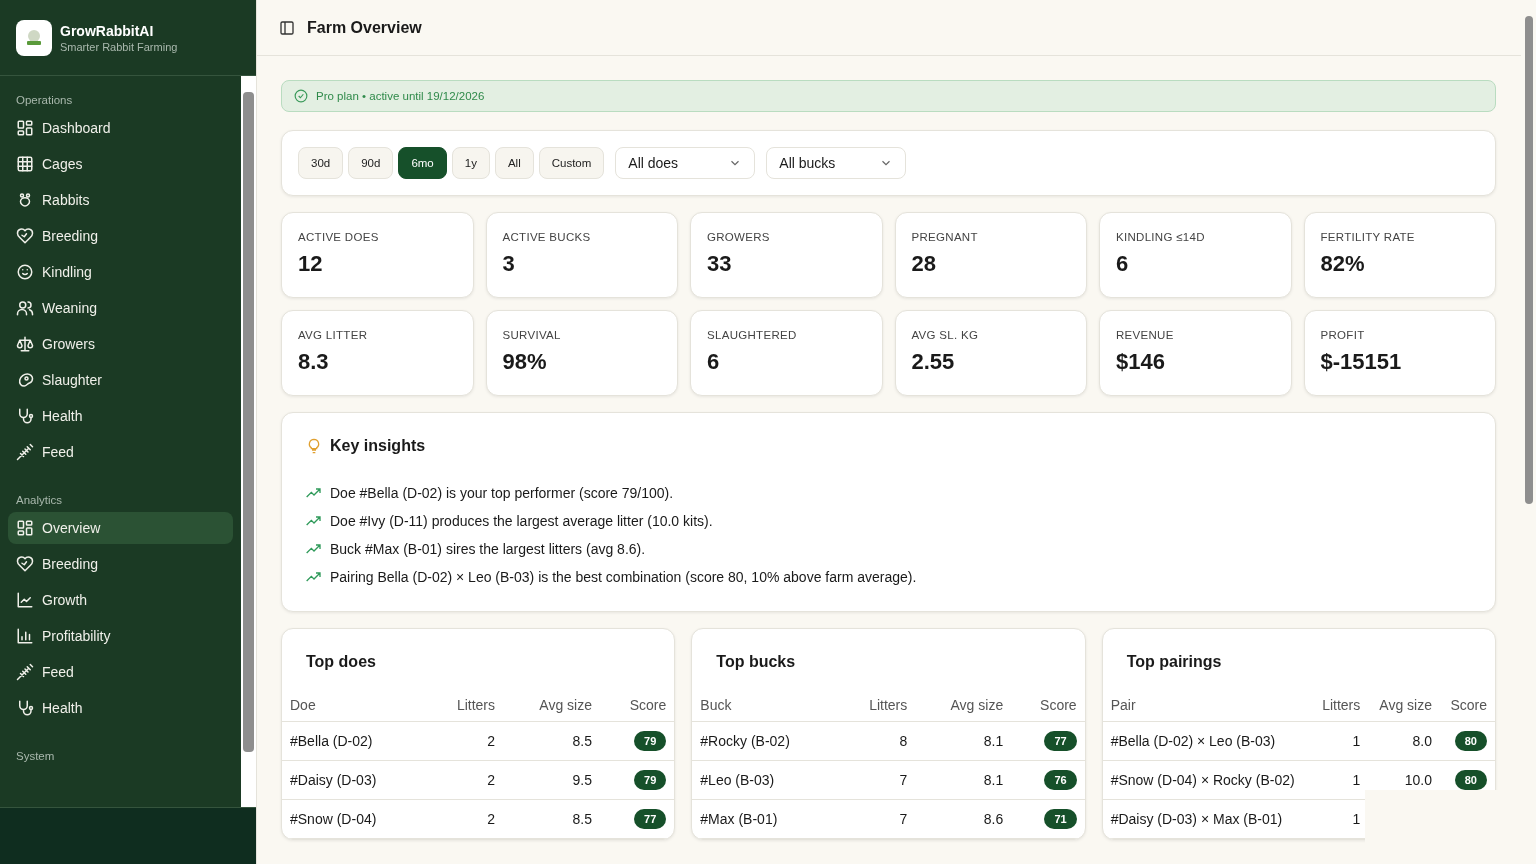 This screenshot has width=1536, height=864. Describe the element at coordinates (532, 335) in the screenshot. I see `stat-label: SURVIVAL` at that location.